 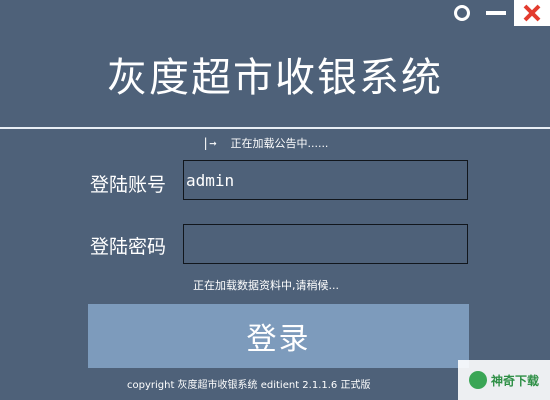 What do you see at coordinates (325, 244) in the screenshot?
I see `password-input` at bounding box center [325, 244].